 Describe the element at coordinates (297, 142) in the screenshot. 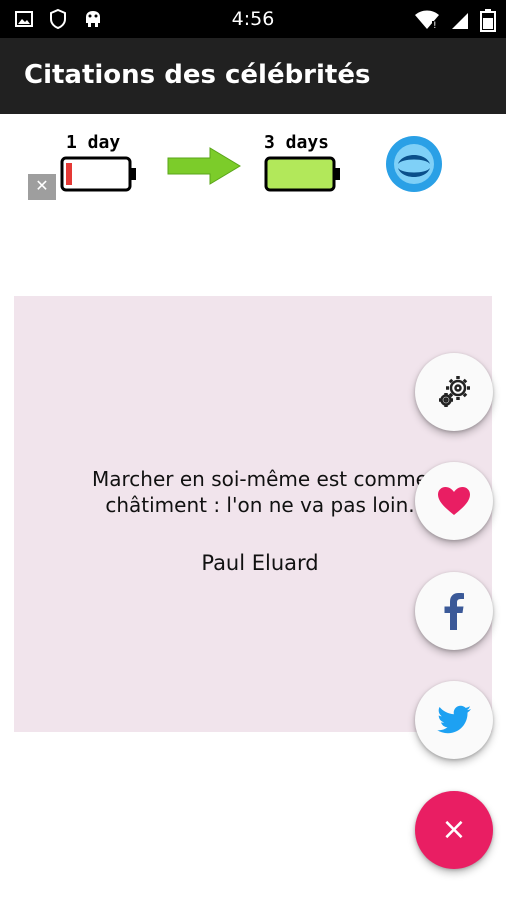

I see `ad-label-3-days: 3 days` at that location.